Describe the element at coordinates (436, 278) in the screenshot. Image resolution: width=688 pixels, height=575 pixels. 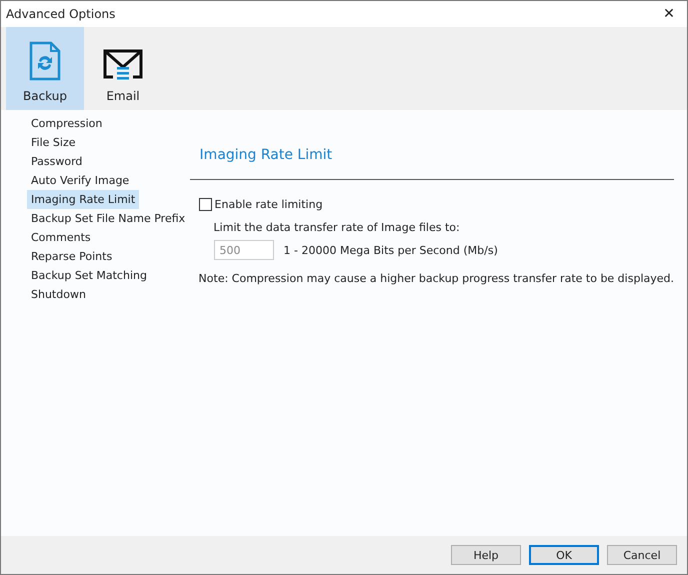
I see `note-text: Note: Compression may cause a higher backup progress transfer rate to be displayed.` at that location.